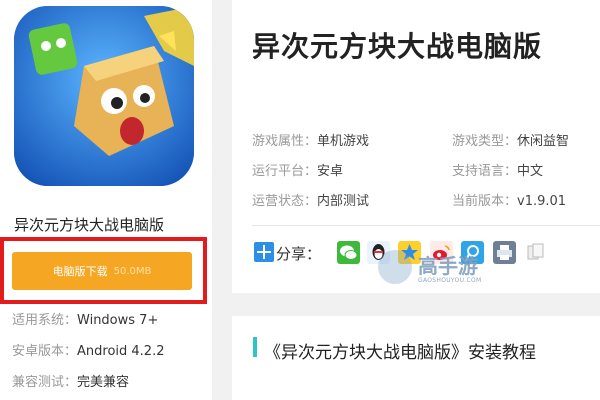 The width and height of the screenshot is (600, 400). Describe the element at coordinates (45, 351) in the screenshot. I see `spec-key: 安卓版本：` at that location.